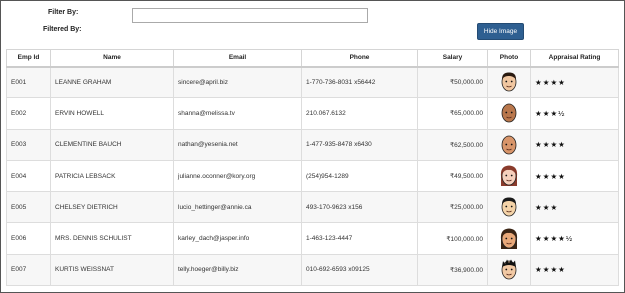 Image resolution: width=625 pixels, height=293 pixels. What do you see at coordinates (452, 82) in the screenshot?
I see `salary-cell: ₹50,000.00` at bounding box center [452, 82].